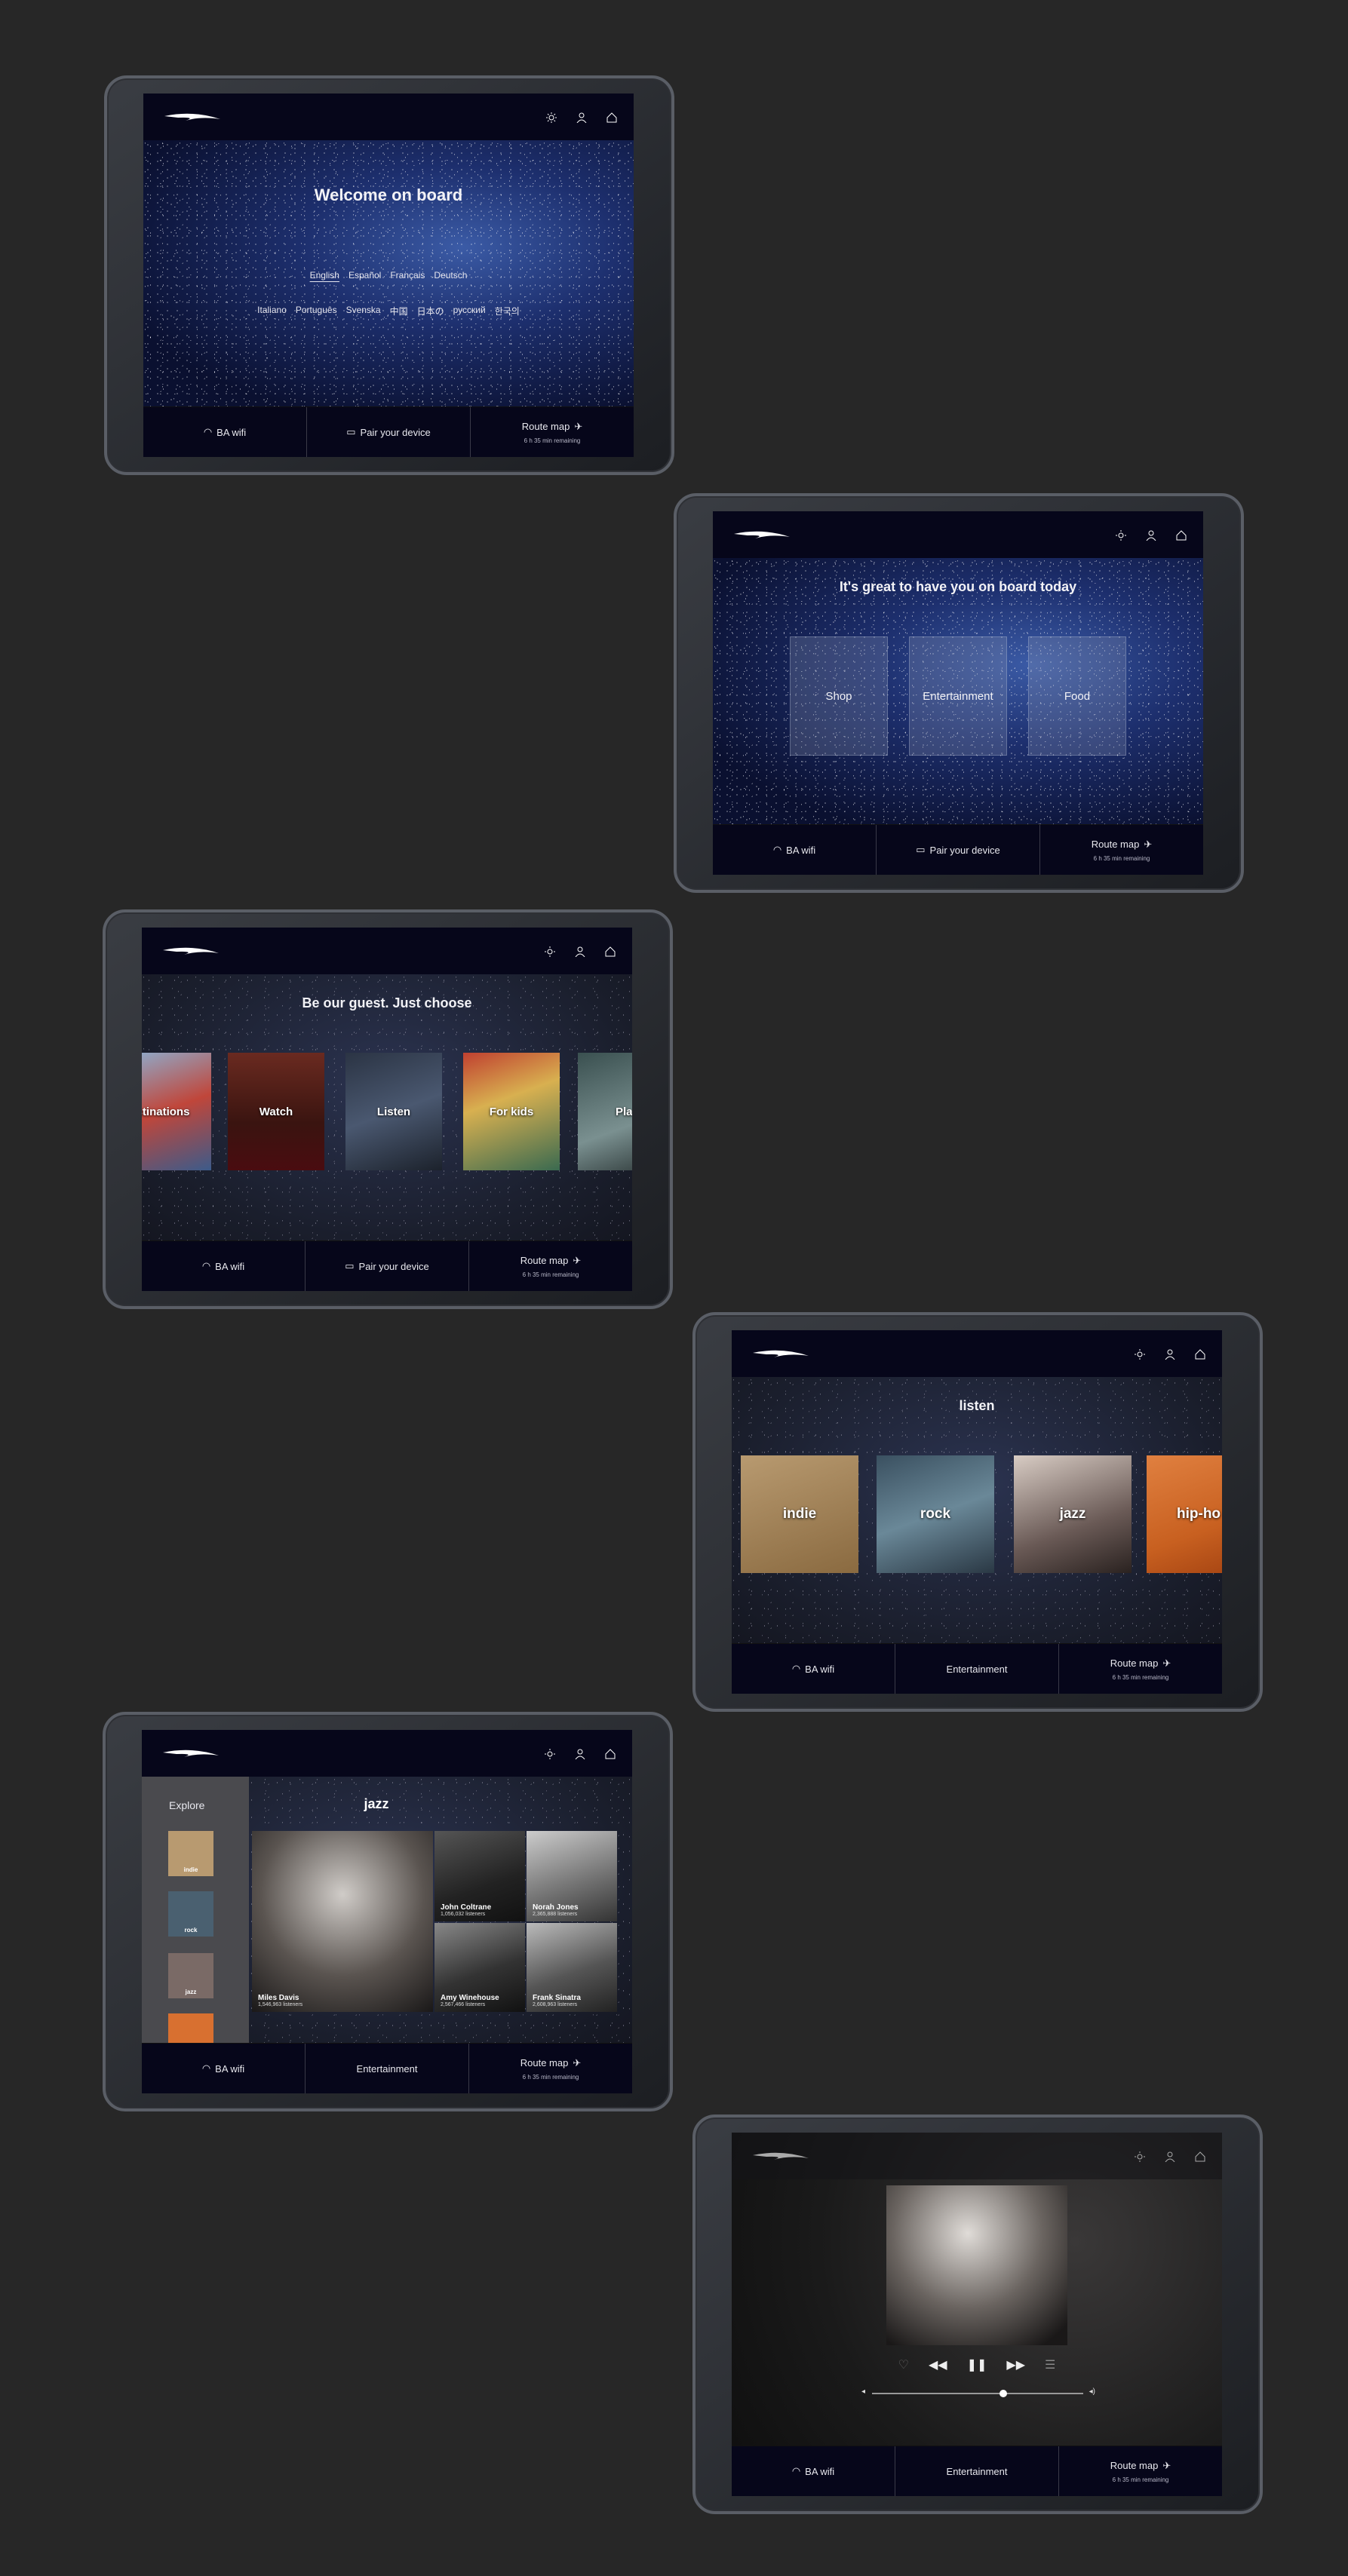 The height and width of the screenshot is (2576, 1348). What do you see at coordinates (342, 1921) in the screenshot?
I see `artist-card-miles-davis: Miles Davis 1,546,963 listeners` at bounding box center [342, 1921].